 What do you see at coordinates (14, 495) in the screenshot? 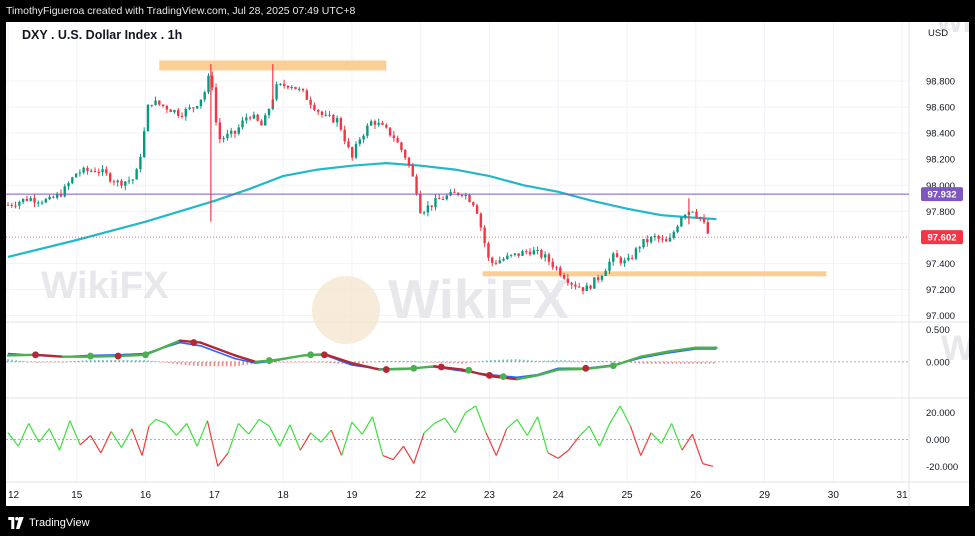
I see `time-axis-tick-label: 12` at bounding box center [14, 495].